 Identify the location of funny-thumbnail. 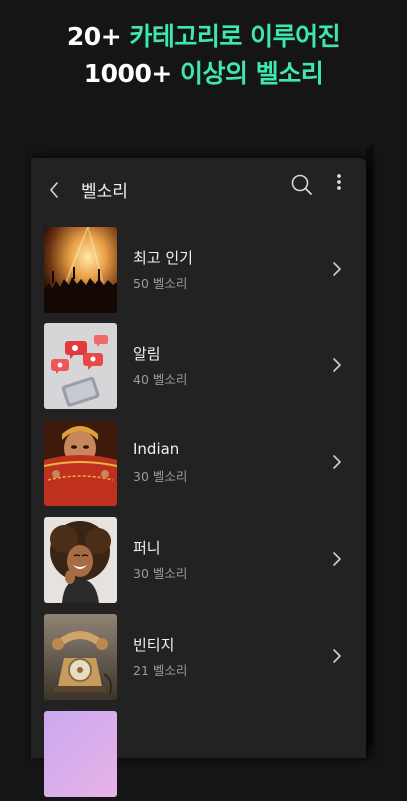
(80, 560).